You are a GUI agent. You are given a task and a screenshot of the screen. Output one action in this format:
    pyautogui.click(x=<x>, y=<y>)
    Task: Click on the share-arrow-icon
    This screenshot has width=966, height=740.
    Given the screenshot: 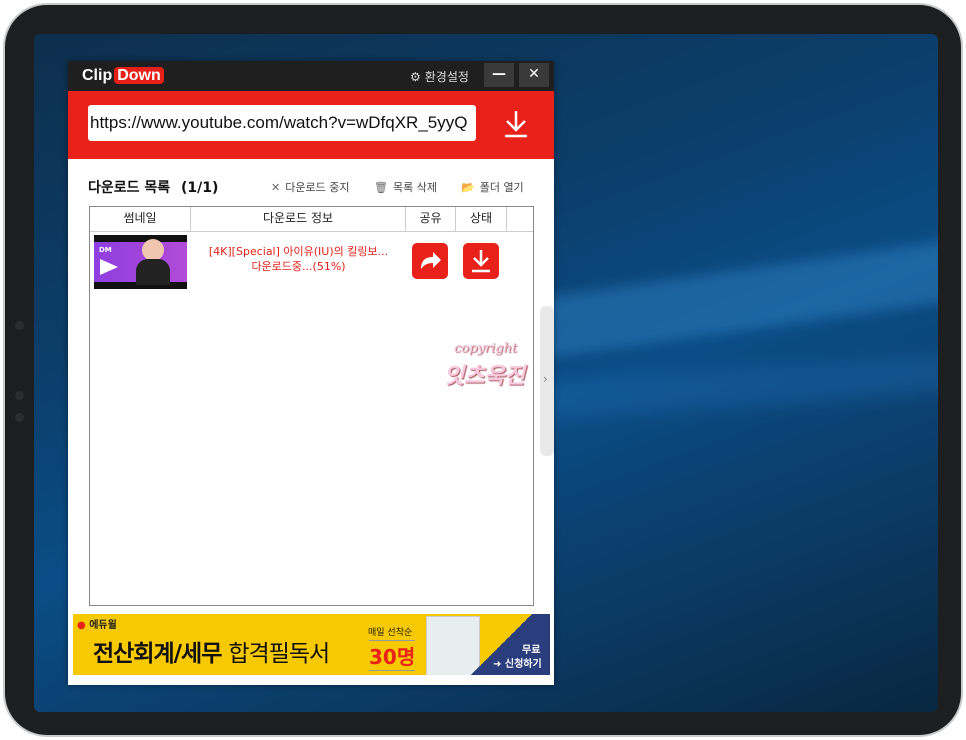 What is the action you would take?
    pyautogui.click(x=431, y=260)
    